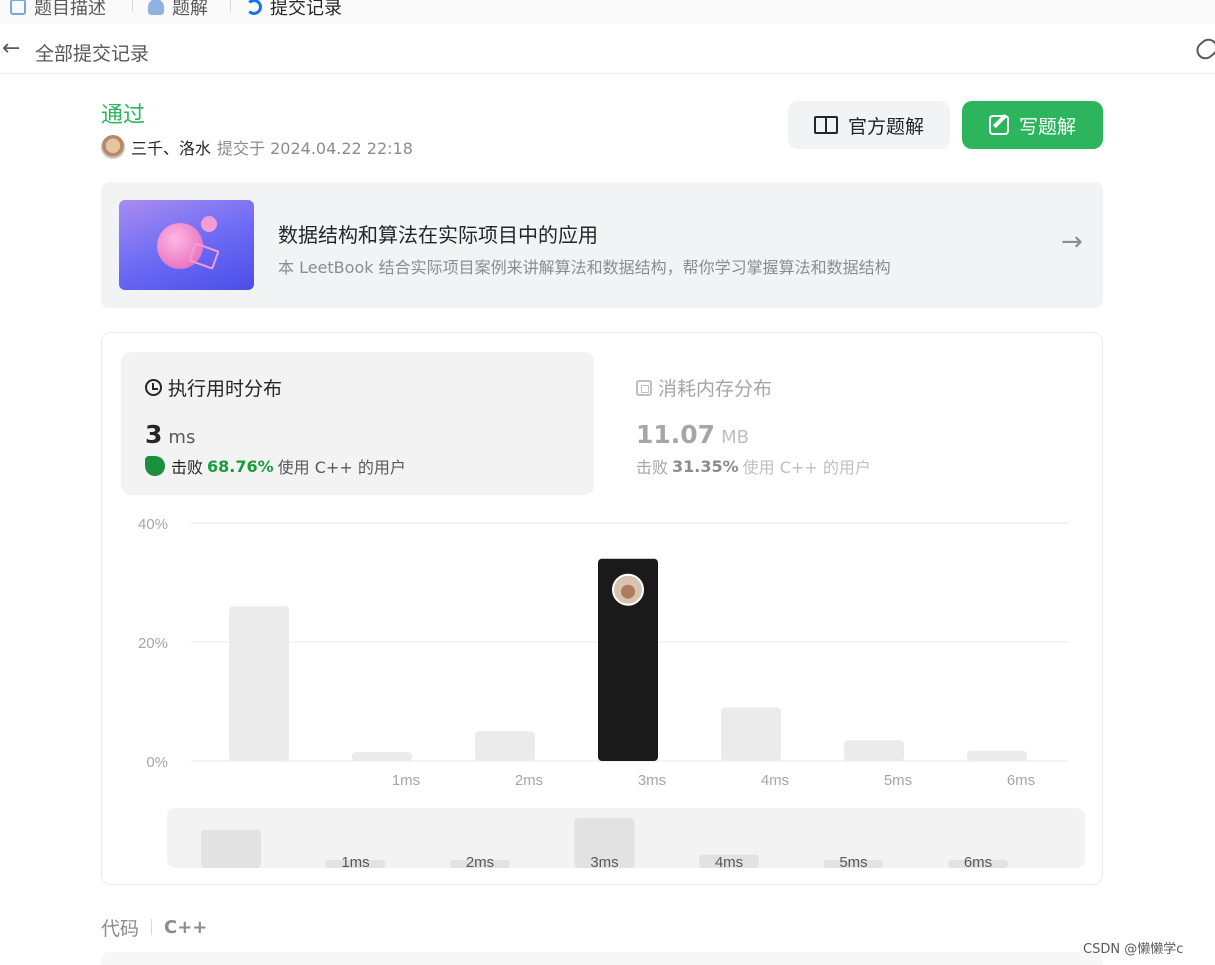 Image resolution: width=1215 pixels, height=965 pixels. What do you see at coordinates (113, 147) in the screenshot?
I see `avatar` at bounding box center [113, 147].